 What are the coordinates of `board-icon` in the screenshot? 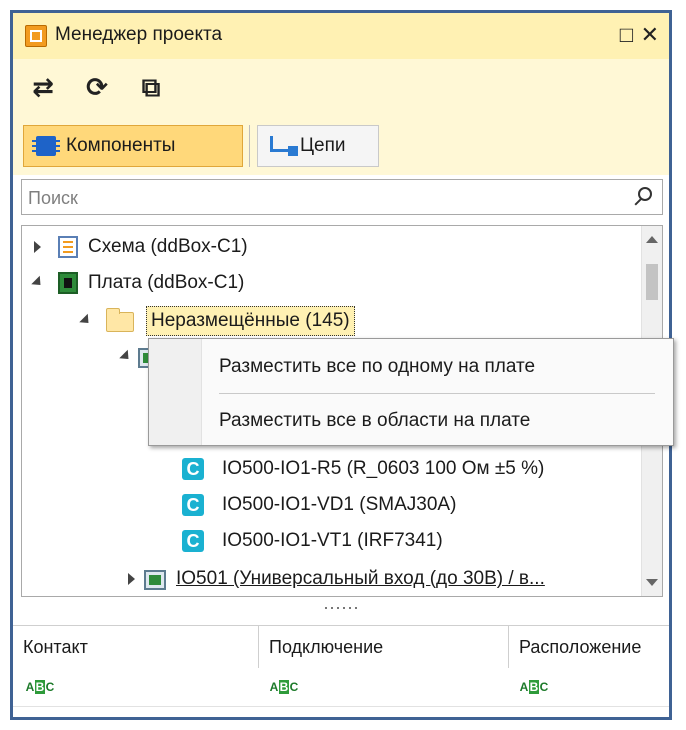 It's located at (68, 283).